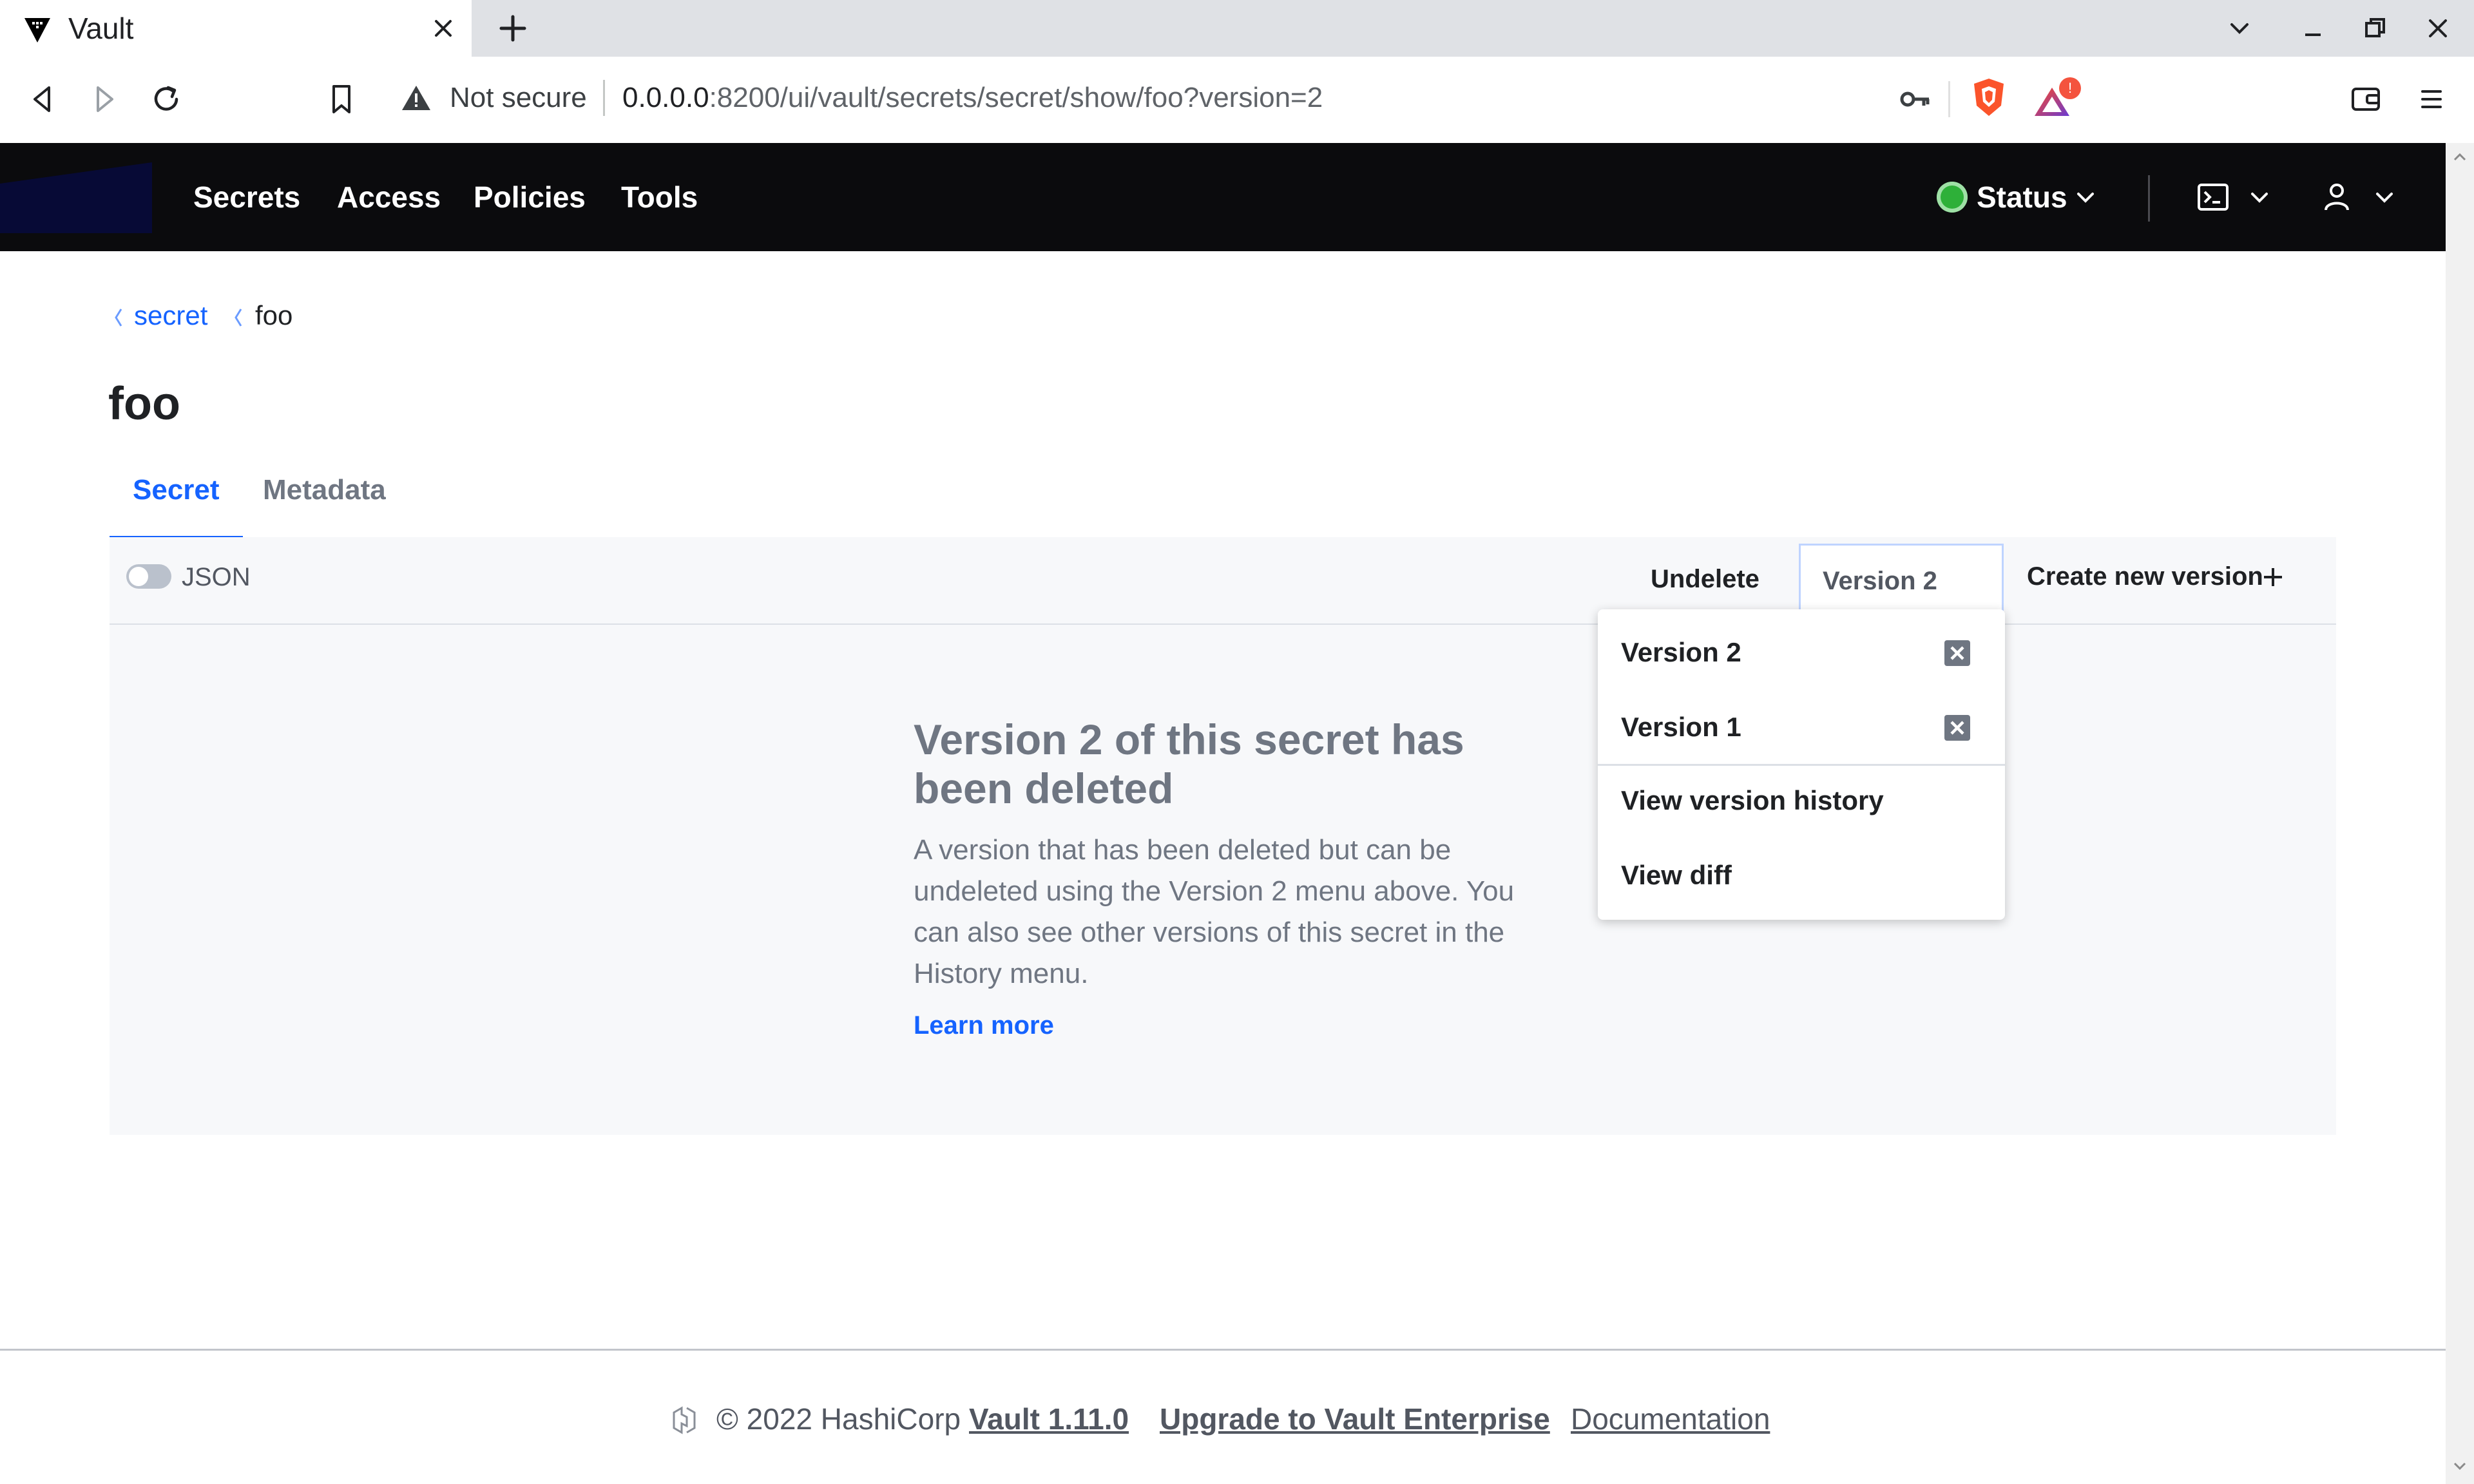 This screenshot has height=1484, width=2474. Describe the element at coordinates (389, 197) in the screenshot. I see `nav-access: Access` at that location.